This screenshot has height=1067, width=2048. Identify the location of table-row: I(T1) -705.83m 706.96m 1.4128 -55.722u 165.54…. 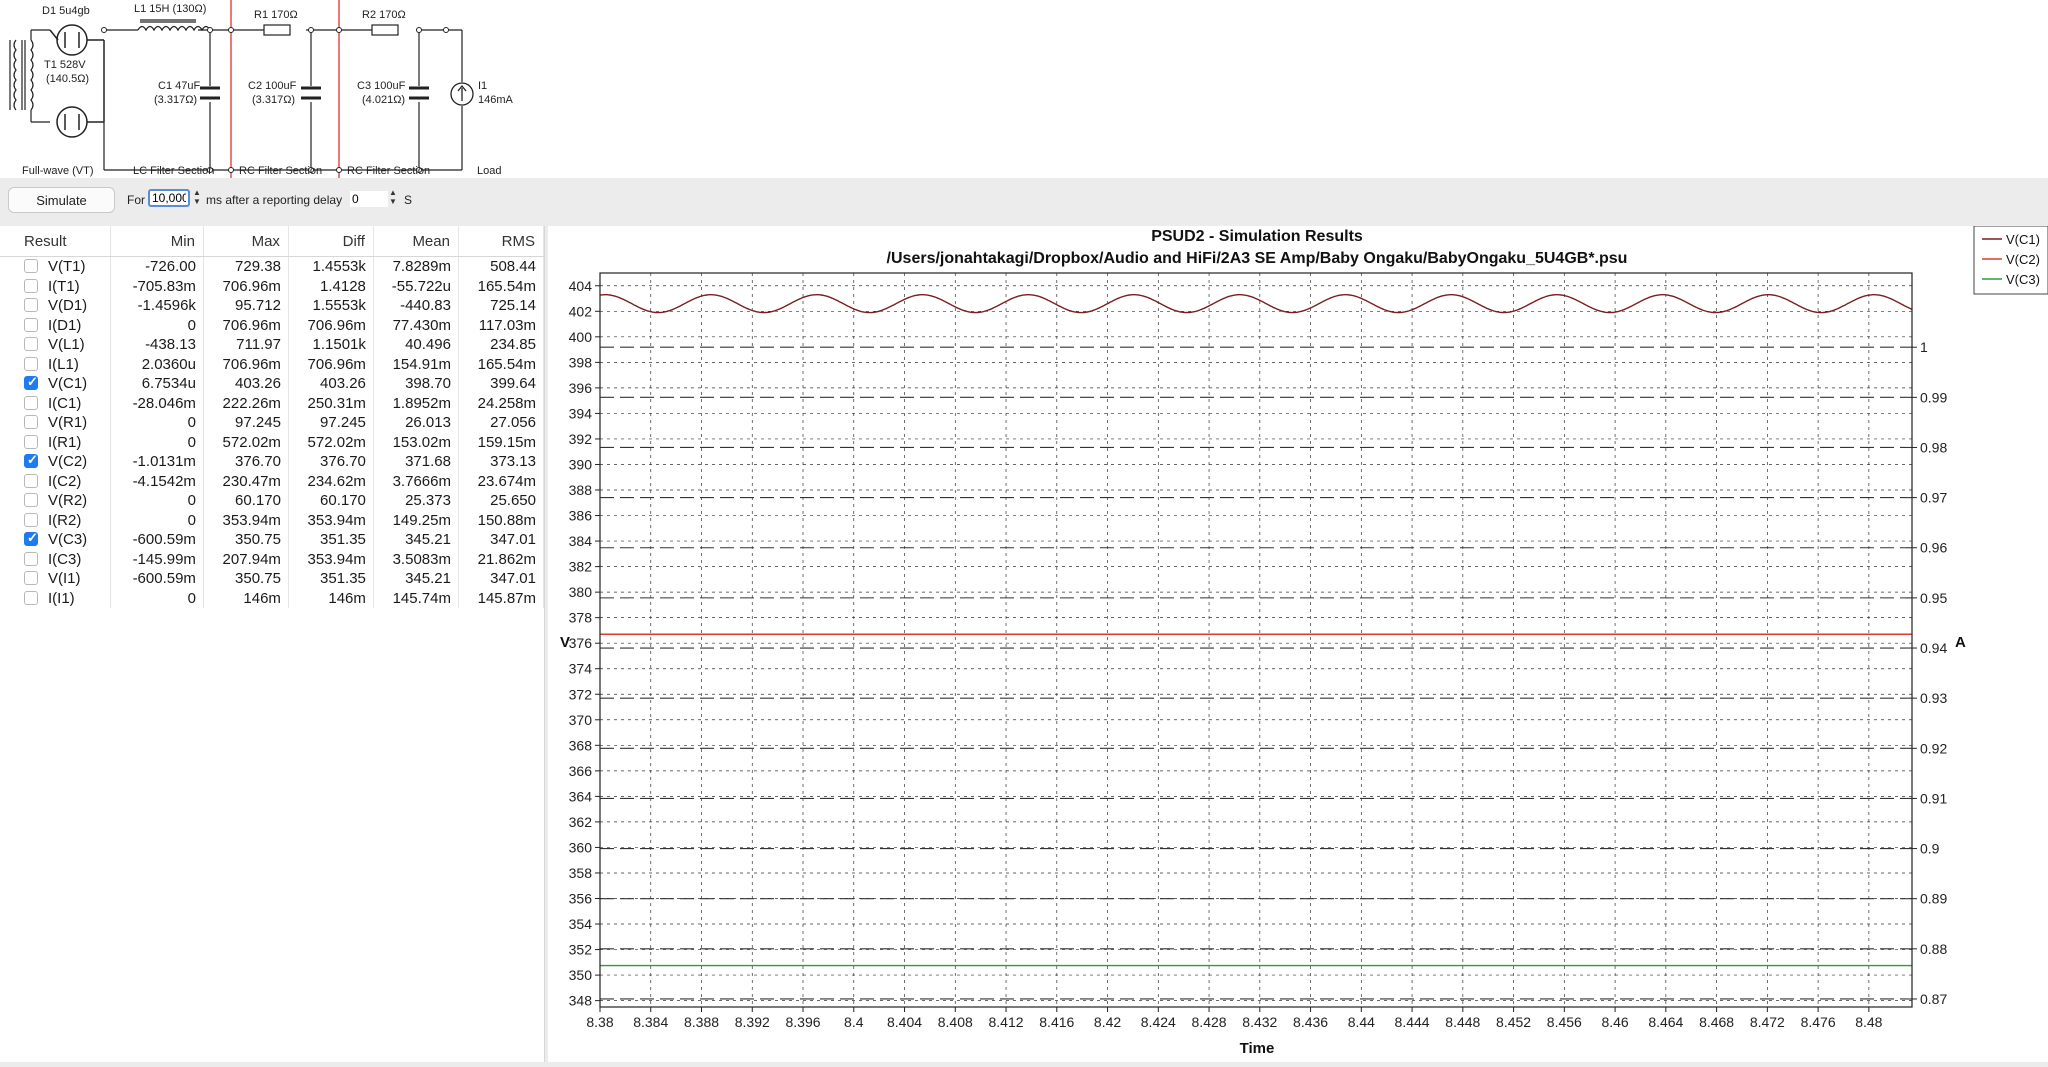
(272, 286).